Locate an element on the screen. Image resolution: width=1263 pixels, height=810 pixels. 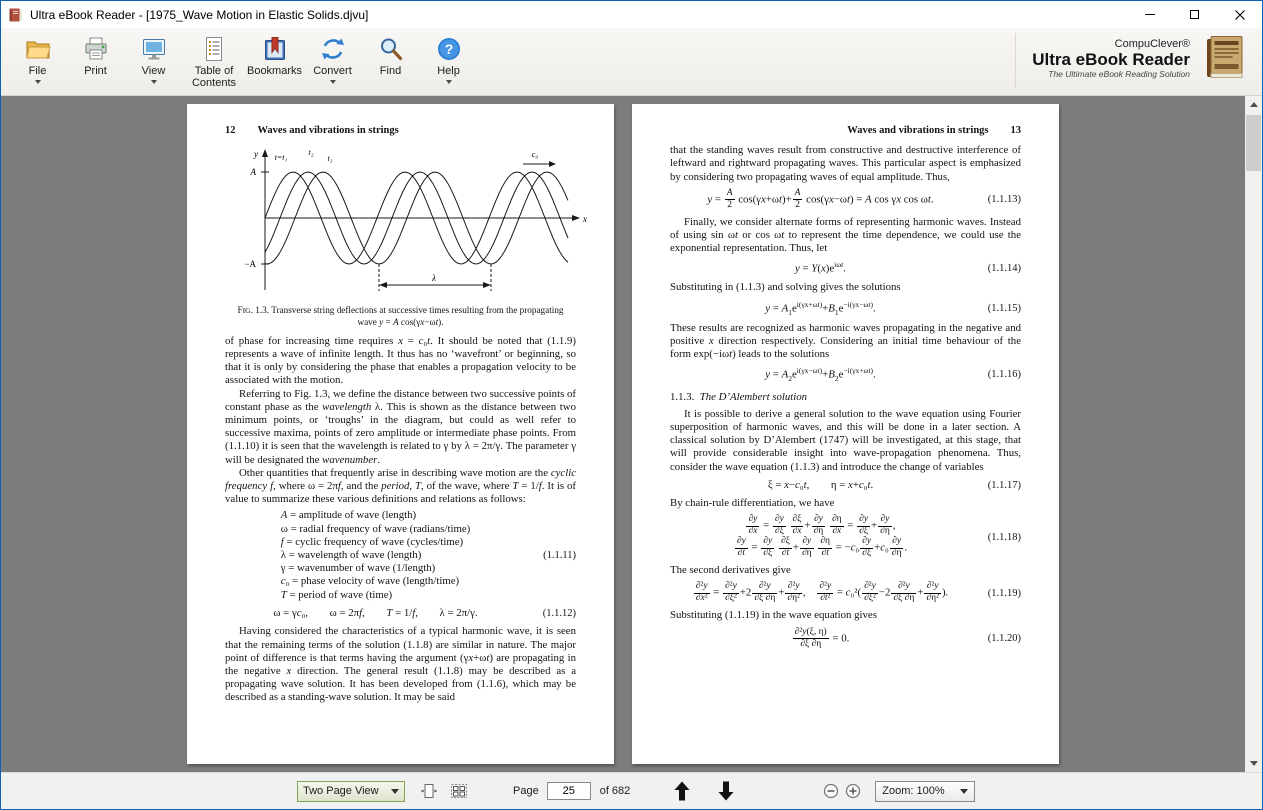
document-list-icon is located at coordinates (214, 49).